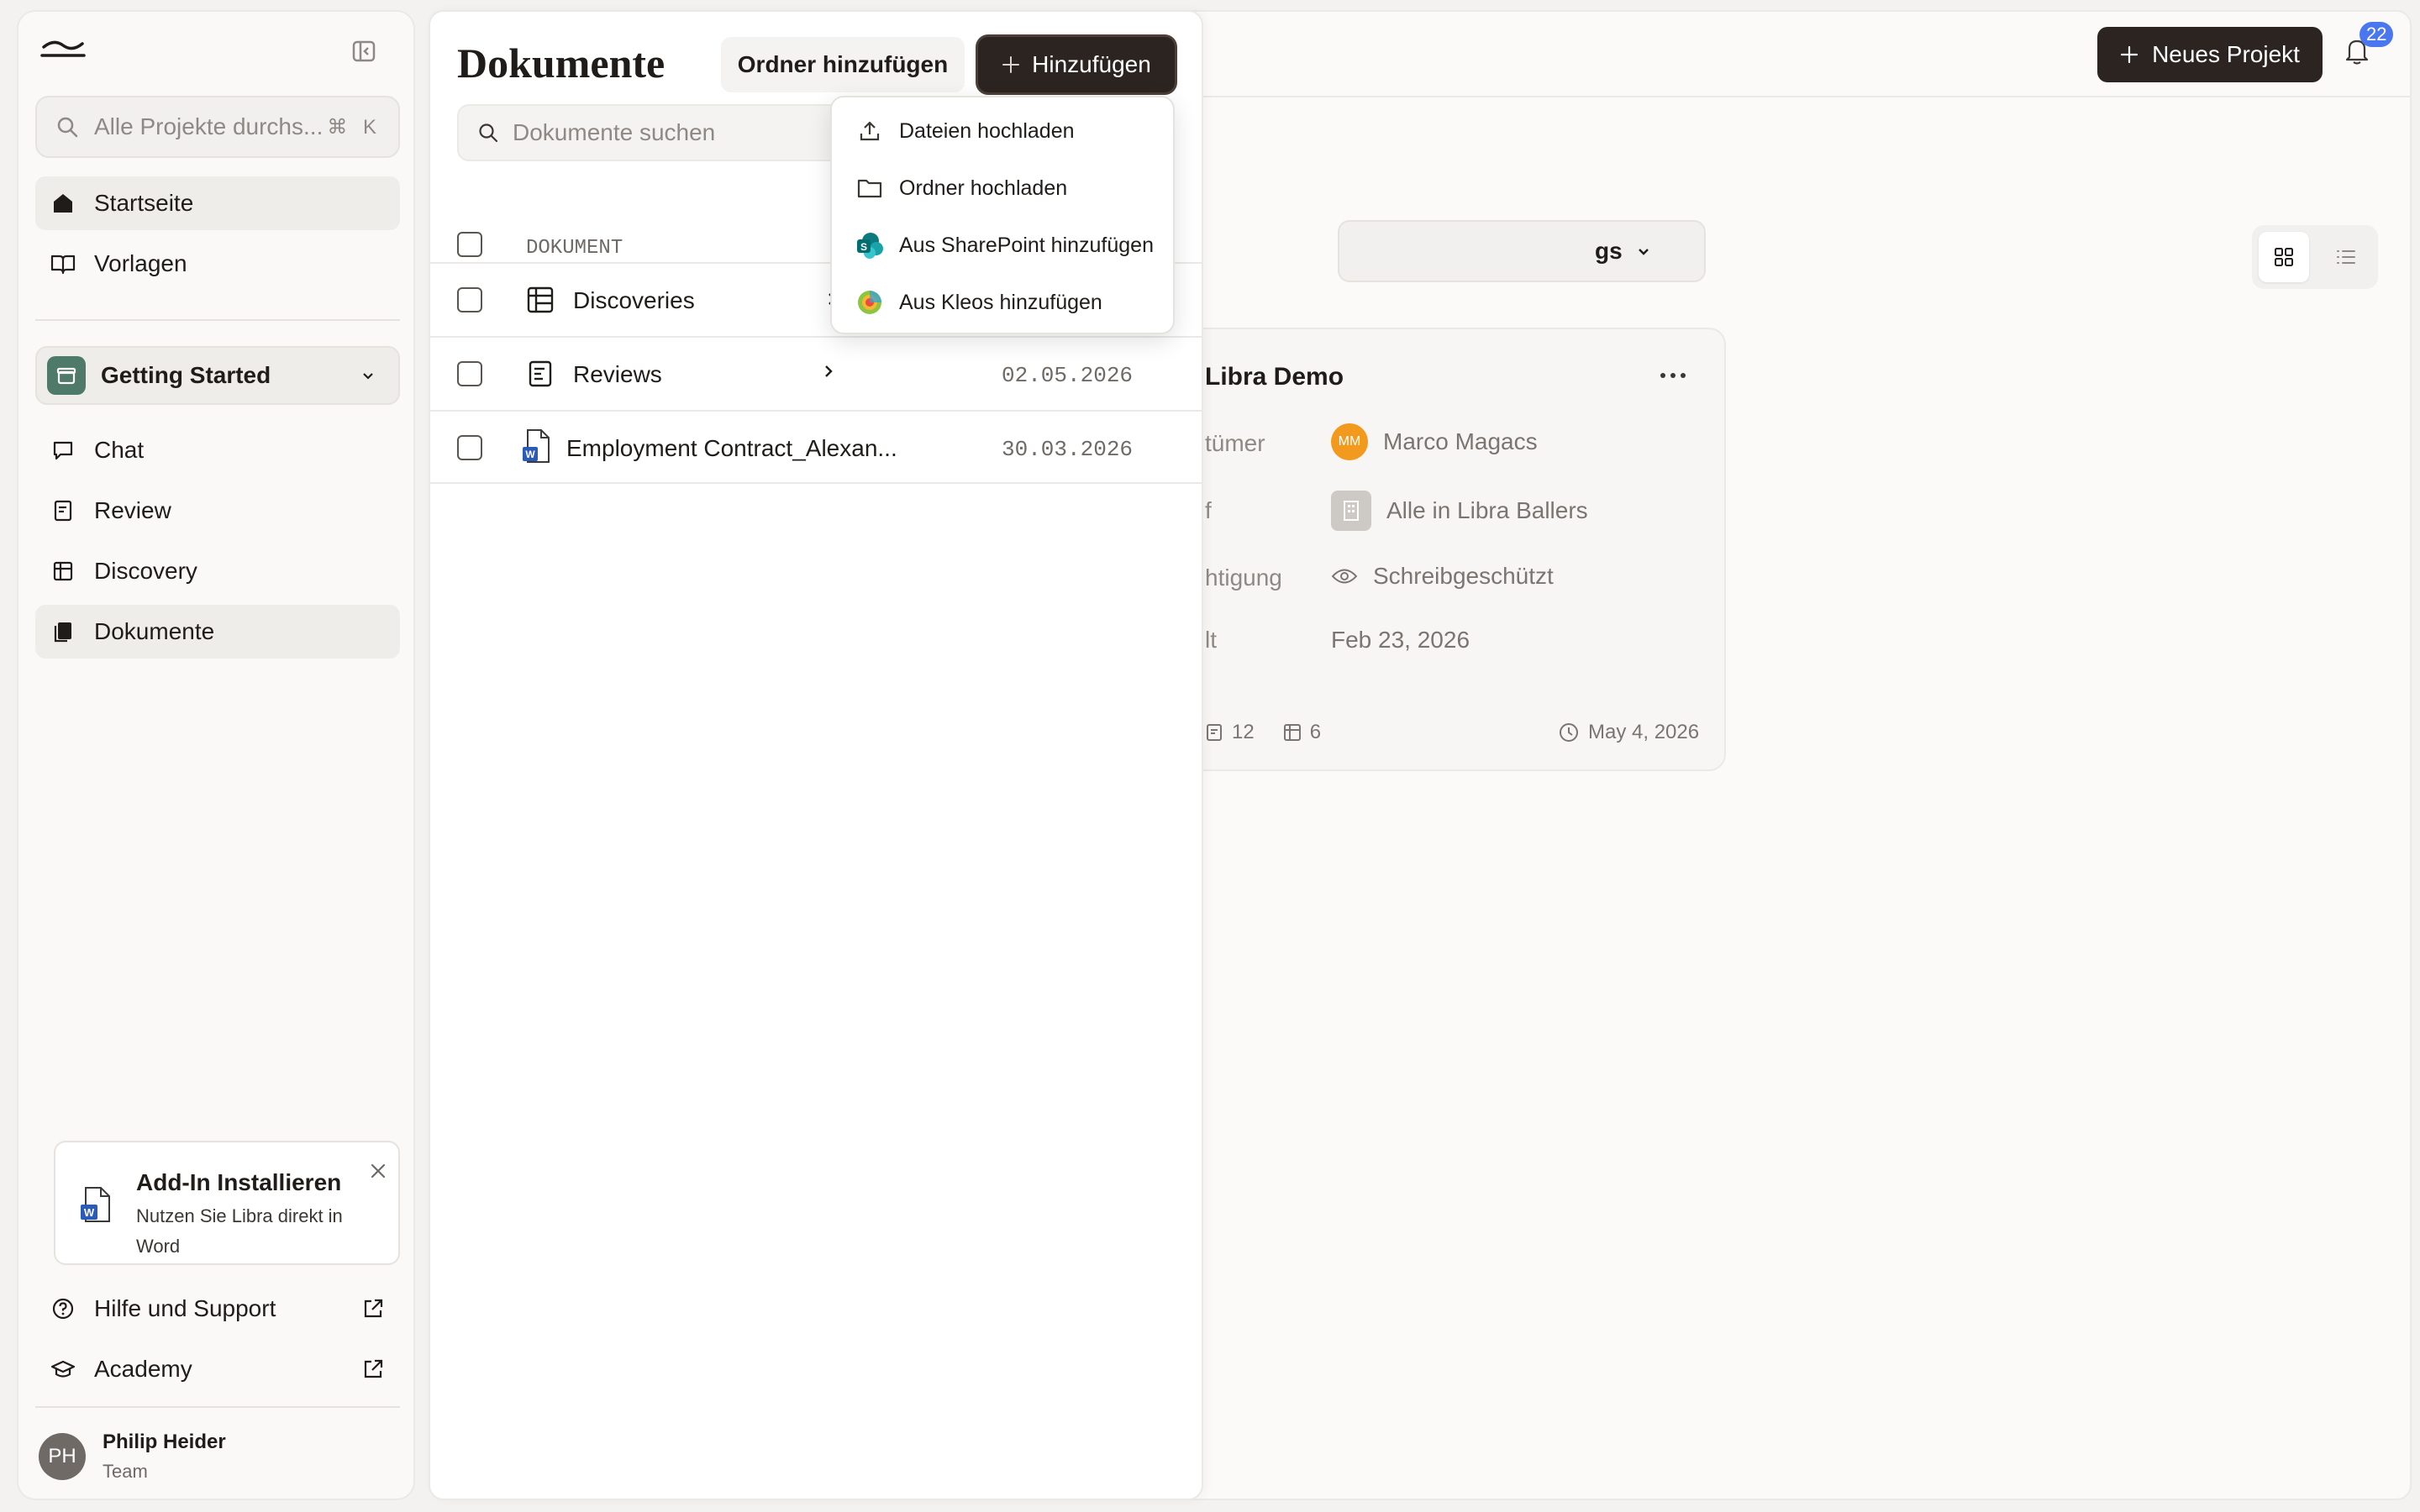 The width and height of the screenshot is (2420, 1512). I want to click on eye-icon, so click(1345, 576).